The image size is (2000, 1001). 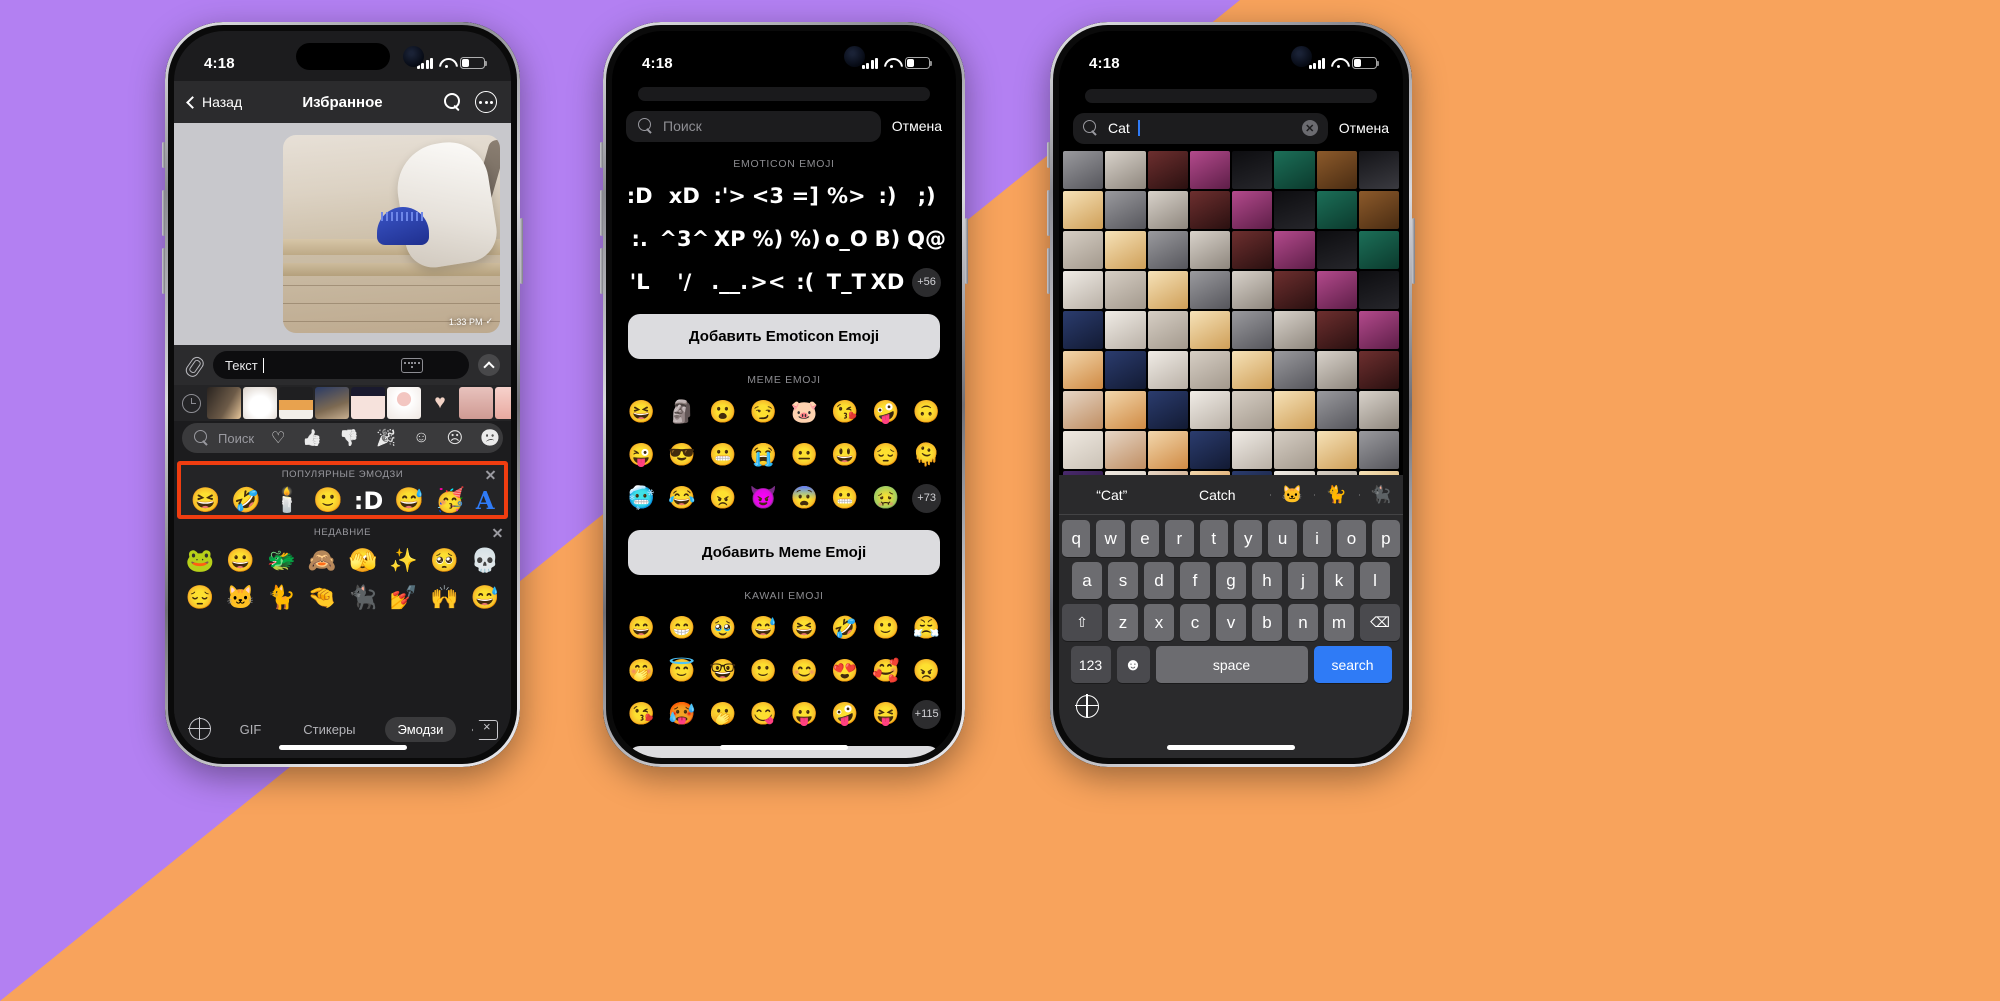 What do you see at coordinates (489, 365) in the screenshot?
I see `send-button` at bounding box center [489, 365].